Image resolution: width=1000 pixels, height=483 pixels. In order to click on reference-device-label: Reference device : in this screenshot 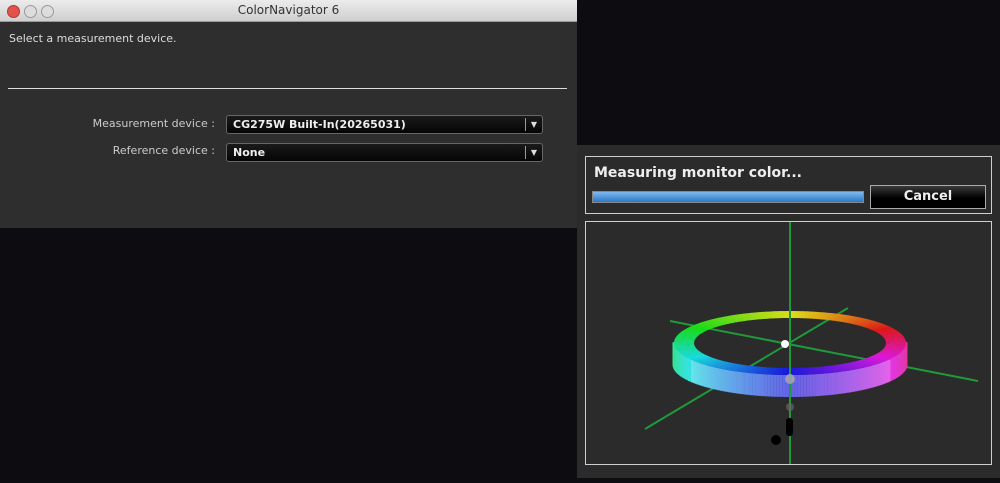, I will do `click(163, 150)`.